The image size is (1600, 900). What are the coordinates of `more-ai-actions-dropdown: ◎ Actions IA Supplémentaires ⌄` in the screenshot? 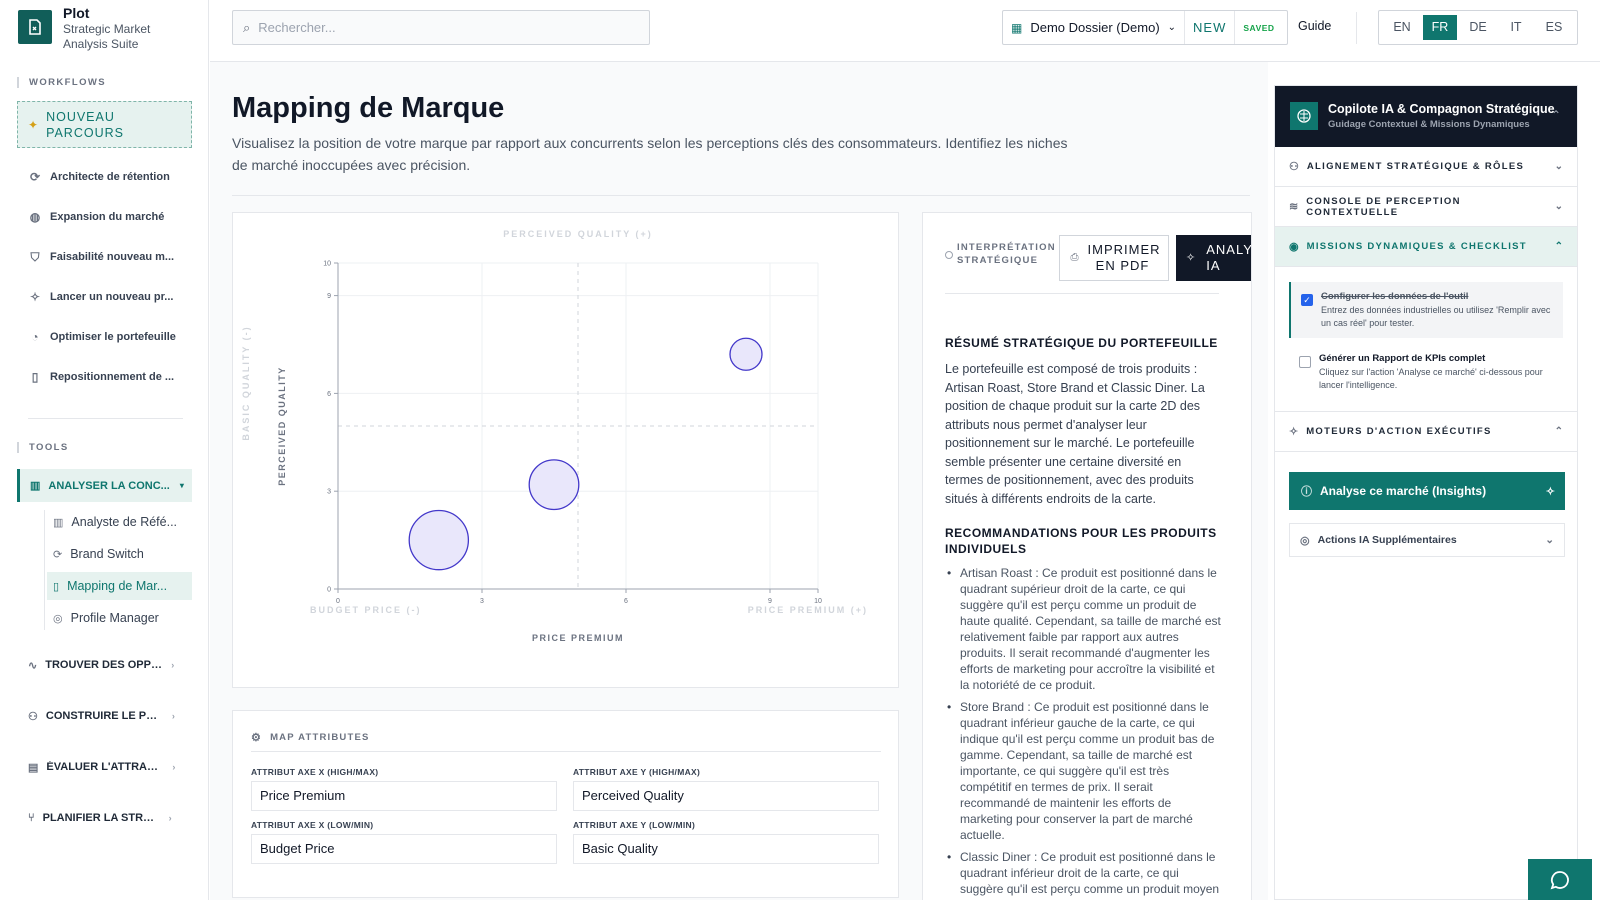 It's located at (1427, 540).